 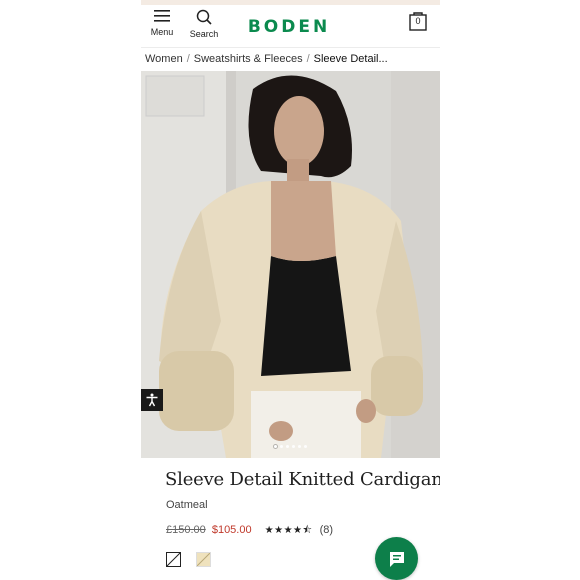 I want to click on search-button: Search, so click(x=204, y=24).